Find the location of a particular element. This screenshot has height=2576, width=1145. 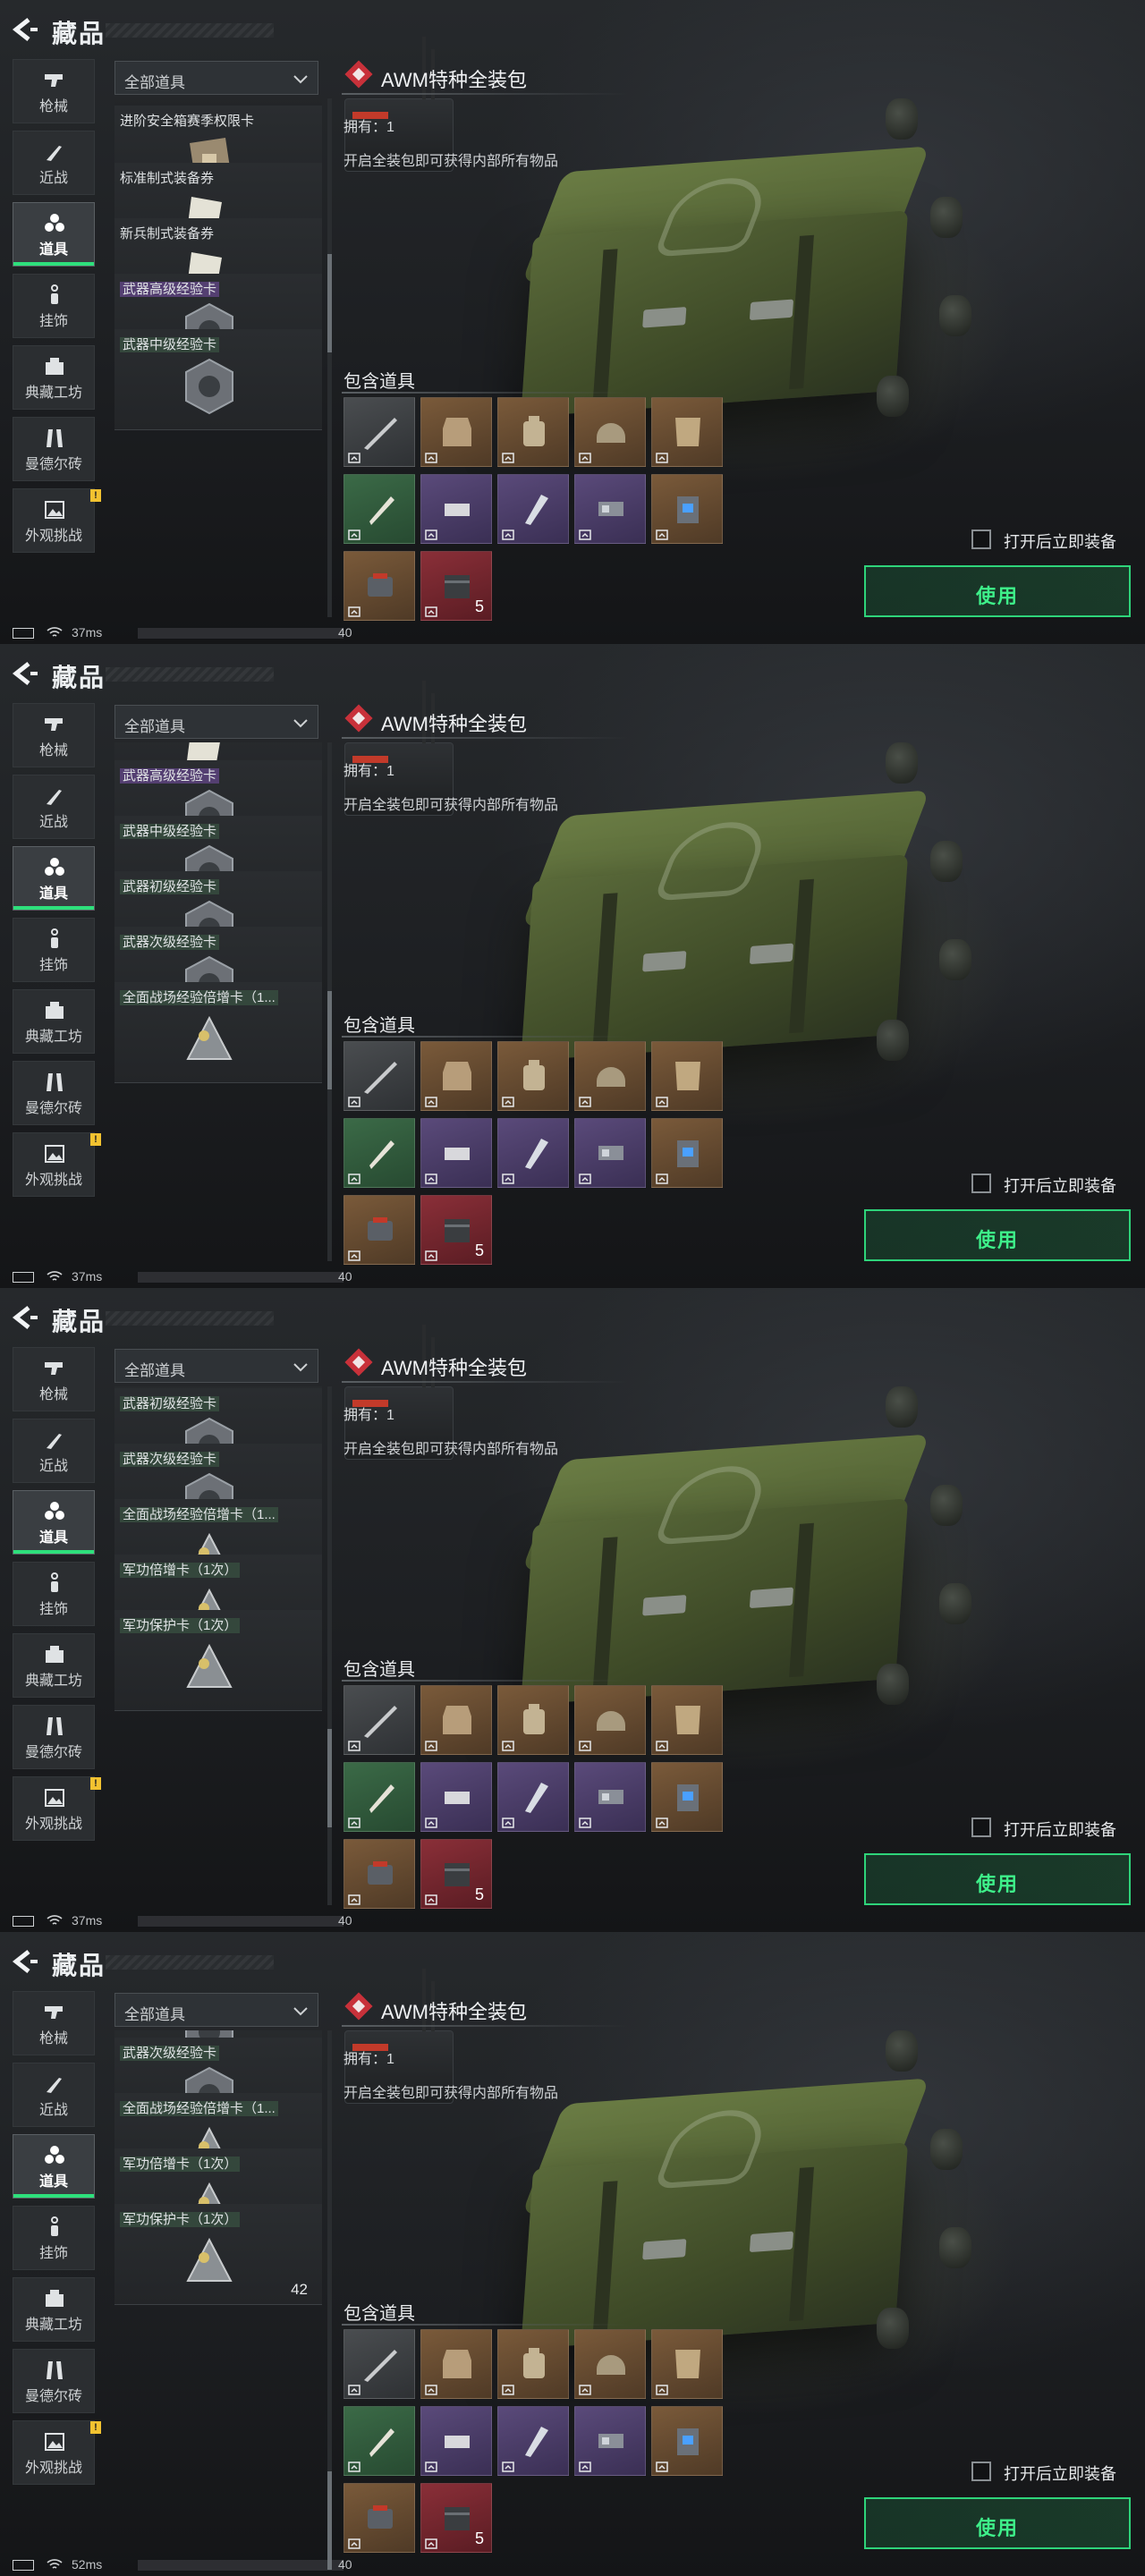

list-item: 军功保护卡（1次） is located at coordinates (218, 1660).